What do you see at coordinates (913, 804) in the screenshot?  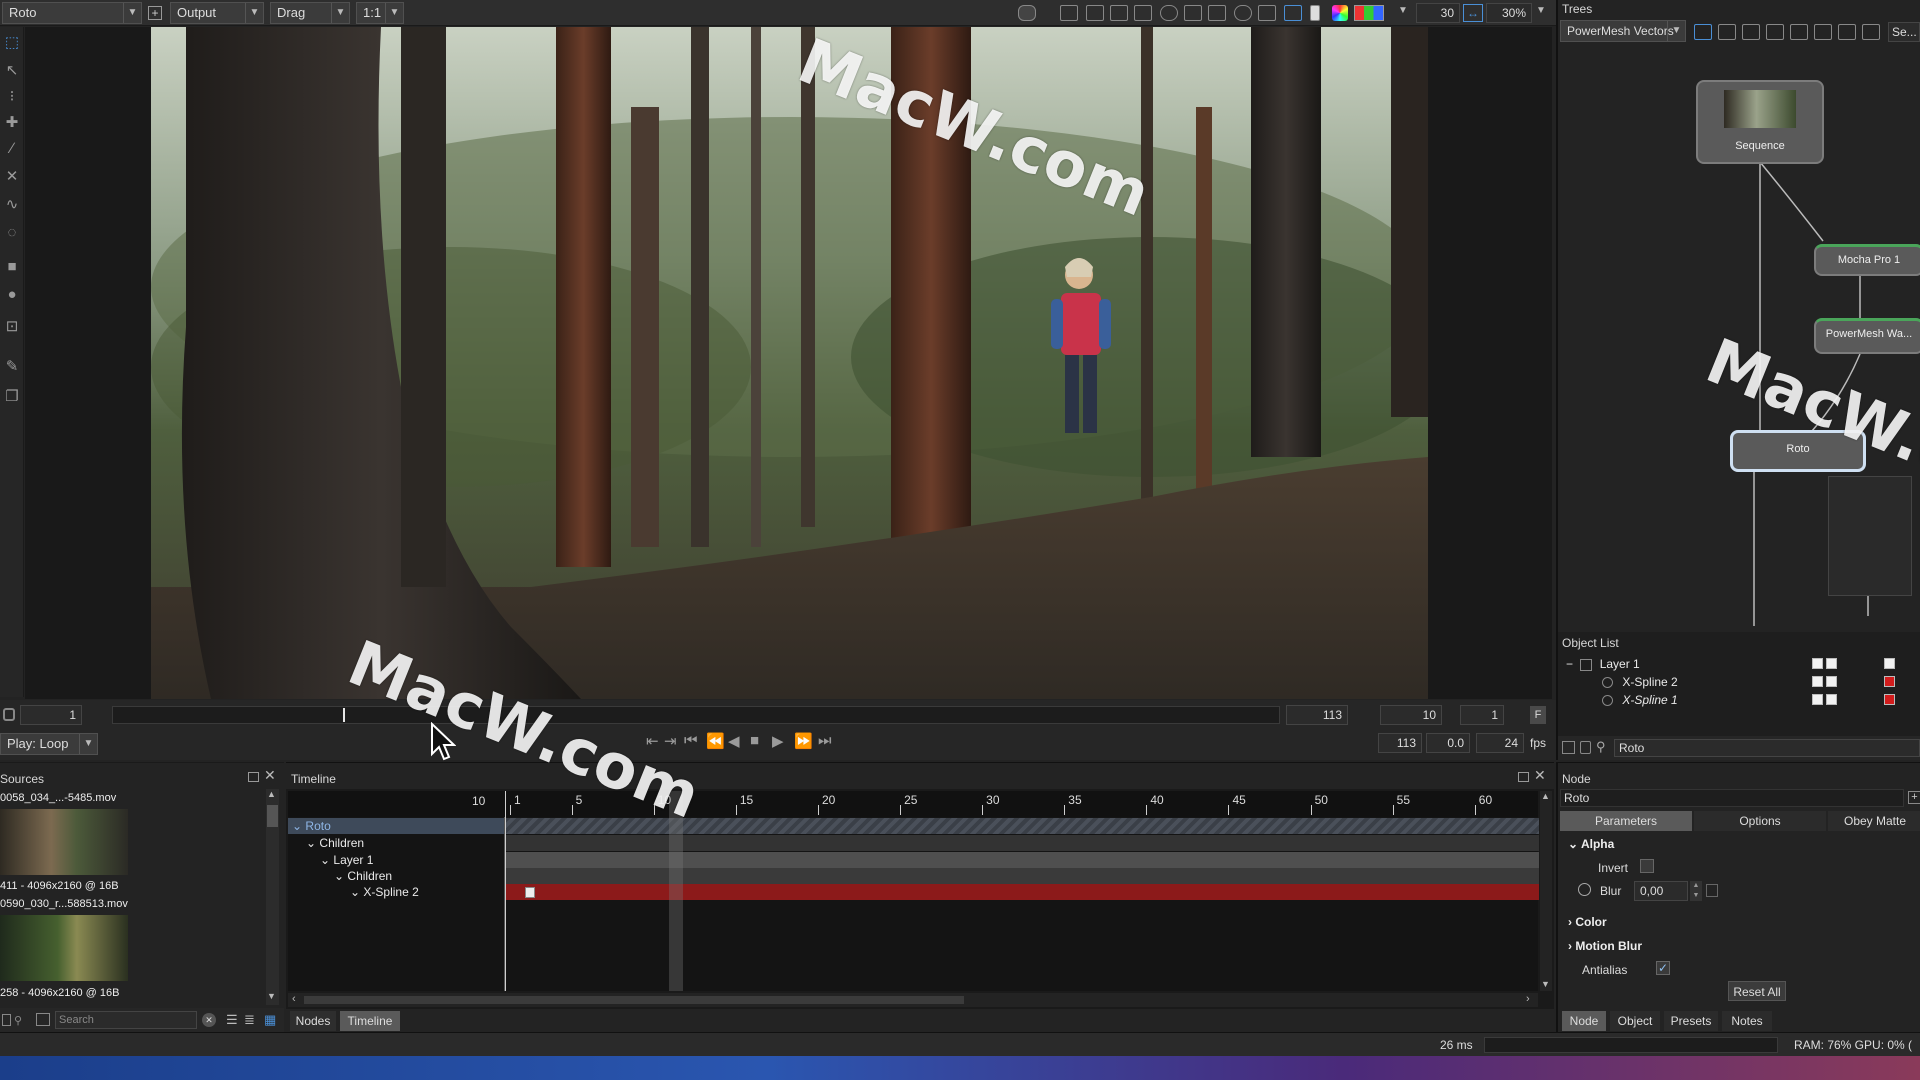 I see `timeline-ruler: 10 1 5 10 15 20 25 30 35 40 45 50 55 60` at bounding box center [913, 804].